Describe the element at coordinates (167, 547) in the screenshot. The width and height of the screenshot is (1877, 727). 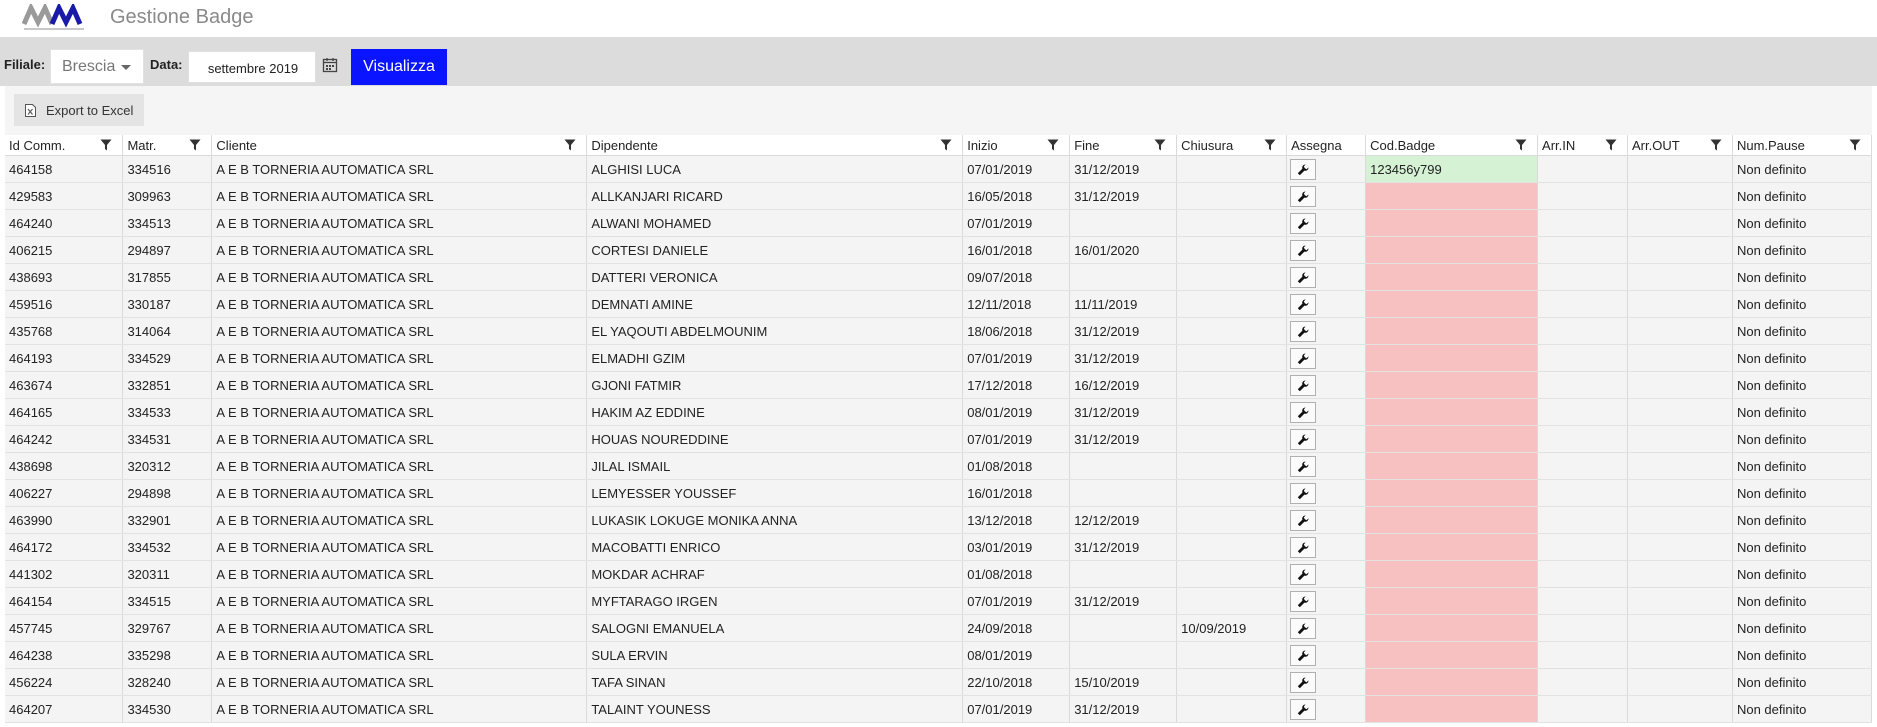
I see `cell-matr: 334532` at that location.